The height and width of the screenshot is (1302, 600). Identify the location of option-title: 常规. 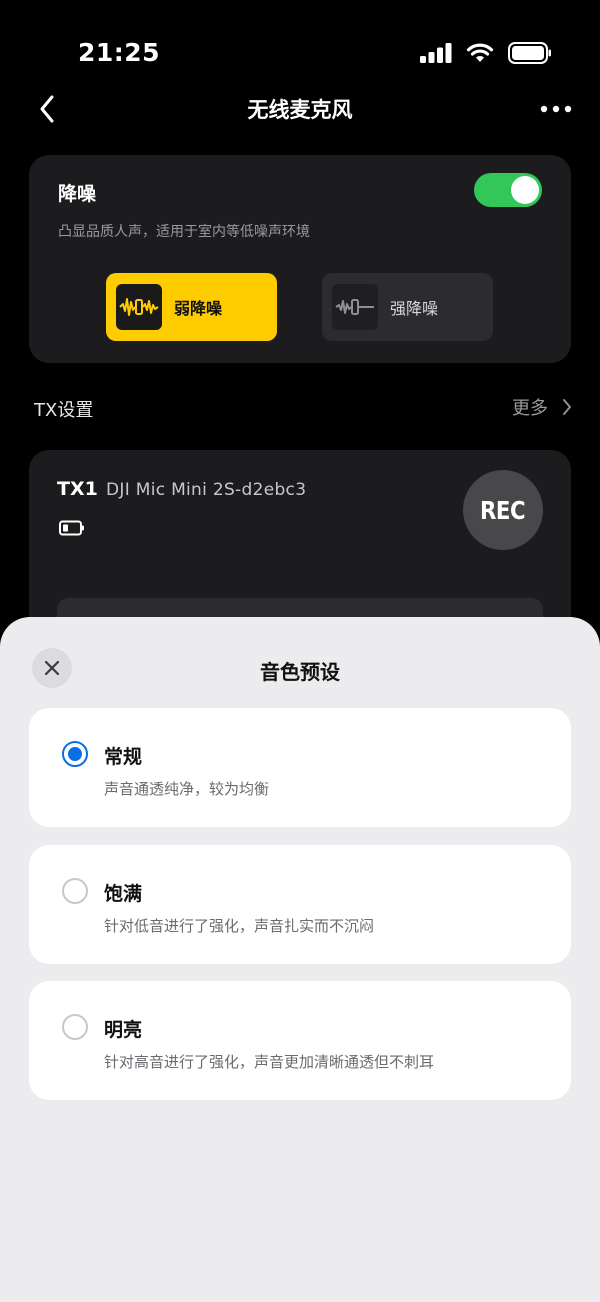
(123, 757).